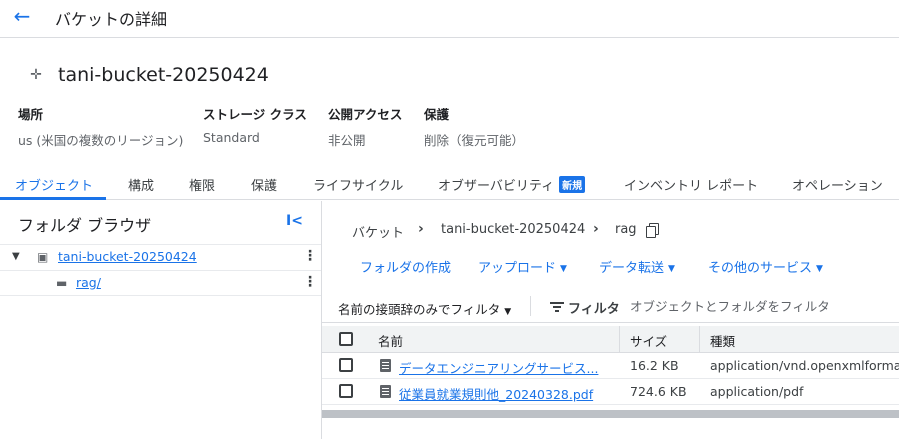 The width and height of the screenshot is (899, 439). What do you see at coordinates (419, 309) in the screenshot?
I see `prefix-filter-label: 名前の接頭辞のみでフィルタ` at bounding box center [419, 309].